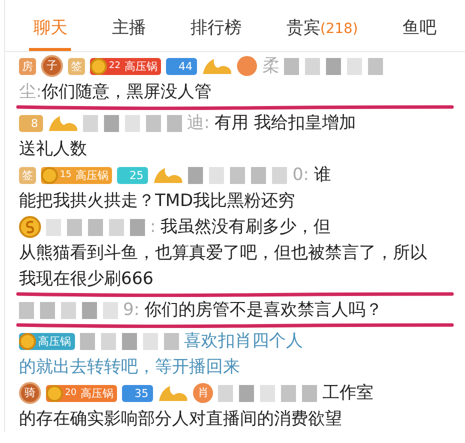  Describe the element at coordinates (86, 279) in the screenshot. I see `message-text: 我现在很少刷666` at that location.